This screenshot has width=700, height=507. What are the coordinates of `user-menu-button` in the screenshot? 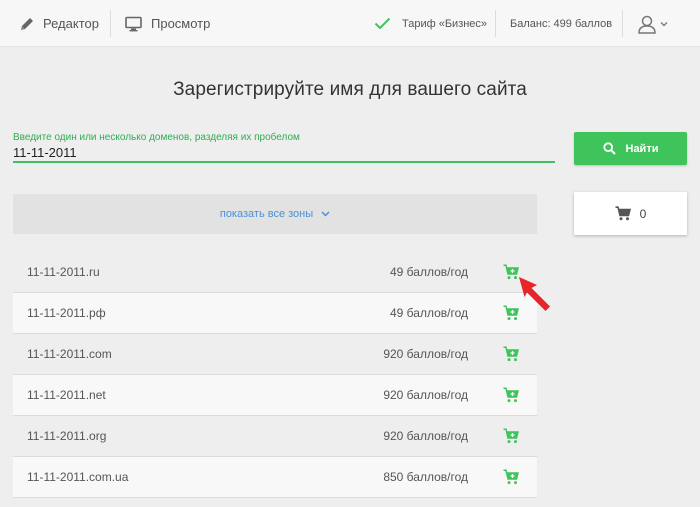 It's located at (652, 23).